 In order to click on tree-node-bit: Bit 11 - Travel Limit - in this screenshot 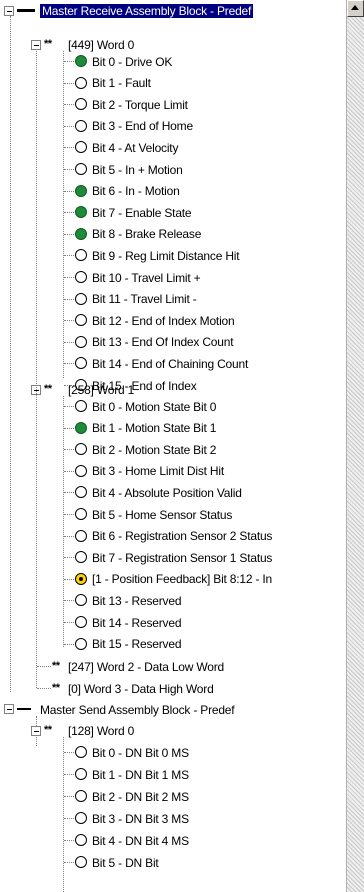, I will do `click(144, 299)`.